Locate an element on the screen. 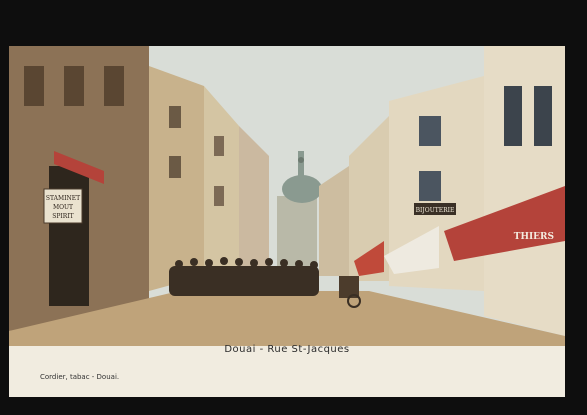 Image resolution: width=587 pixels, height=415 pixels. shop-sign-thiers: THIERS is located at coordinates (534, 237).